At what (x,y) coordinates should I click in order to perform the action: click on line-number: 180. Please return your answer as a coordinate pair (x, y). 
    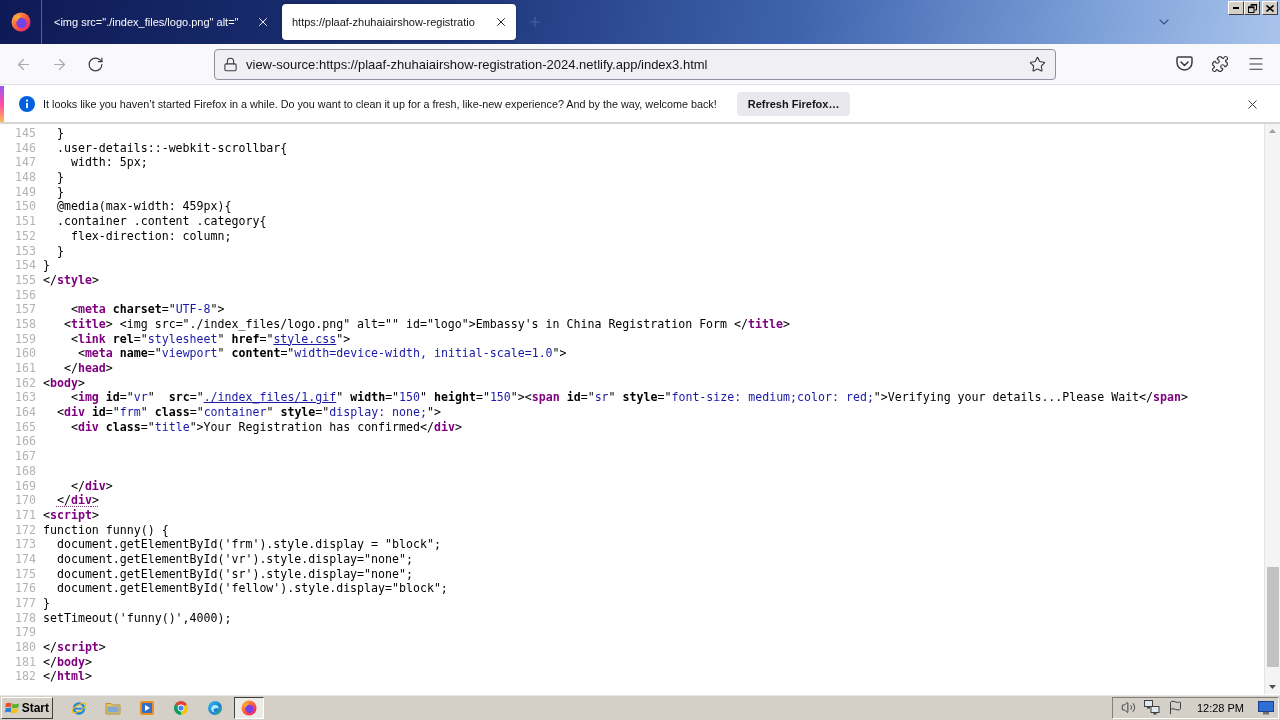
    Looking at the image, I should click on (25, 647).